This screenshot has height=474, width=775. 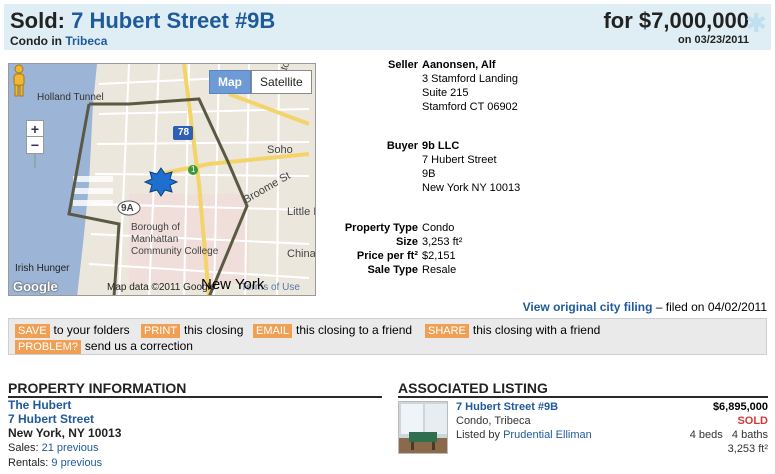 I want to click on buyer-name: 9b LLC, so click(x=441, y=146).